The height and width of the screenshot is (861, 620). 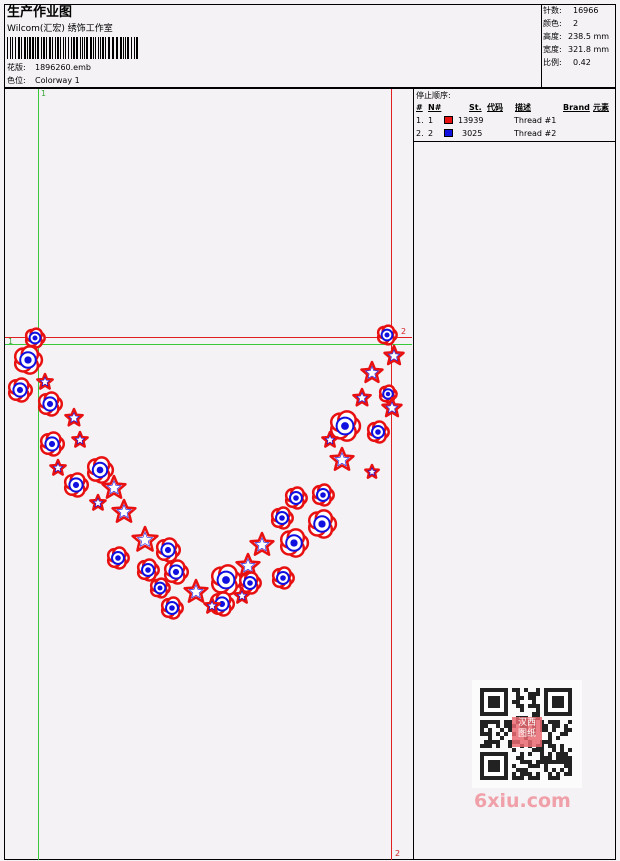 I want to click on site-watermark: 6xiu.com, so click(x=522, y=801).